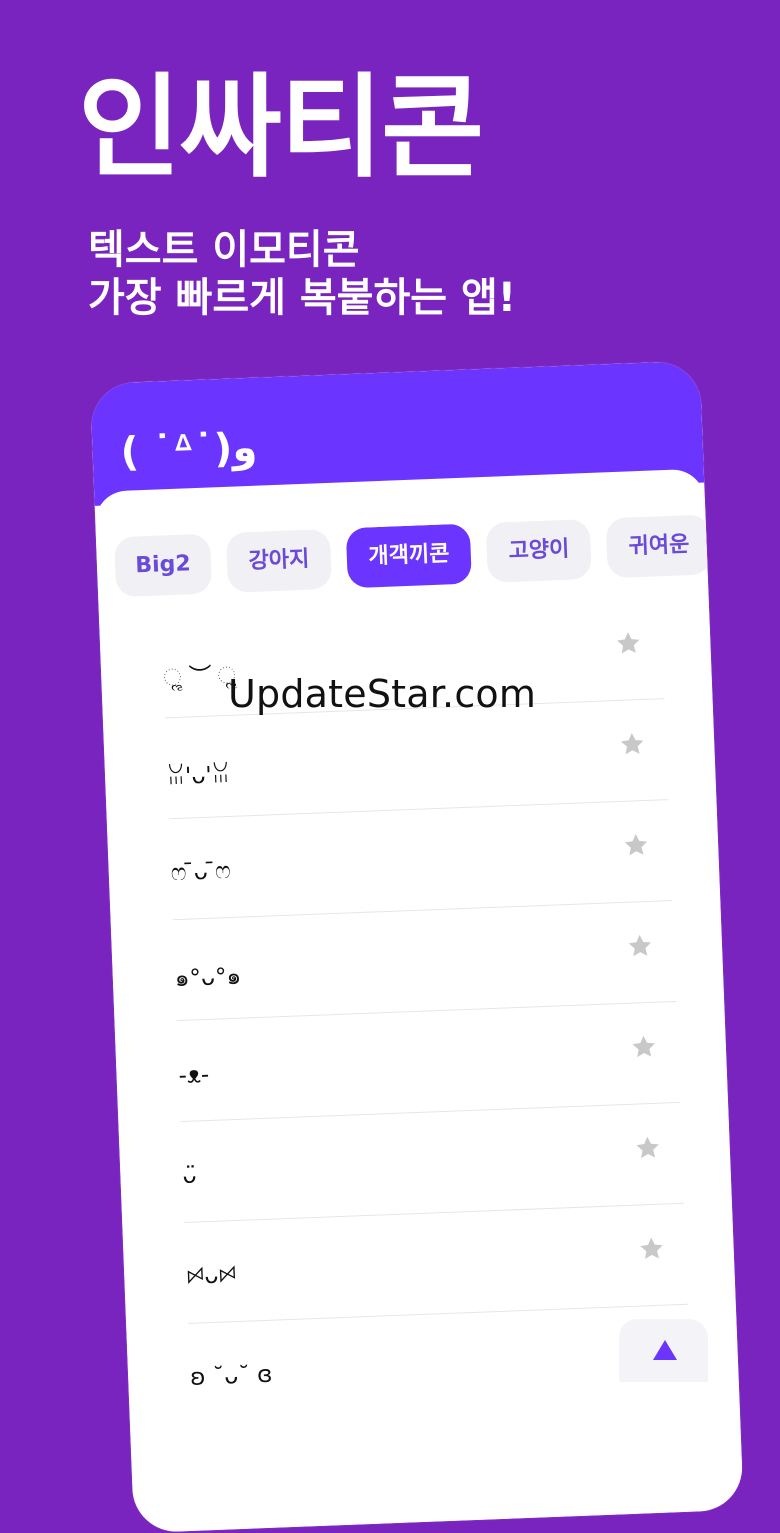 This screenshot has height=1533, width=780. What do you see at coordinates (199, 677) in the screenshot?
I see `emoticon-text: ૢ ︶ ૢ` at bounding box center [199, 677].